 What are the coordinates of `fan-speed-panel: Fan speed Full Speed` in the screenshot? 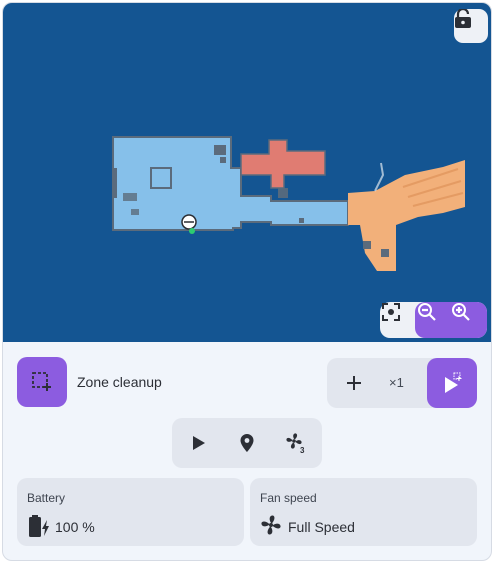 It's located at (363, 512).